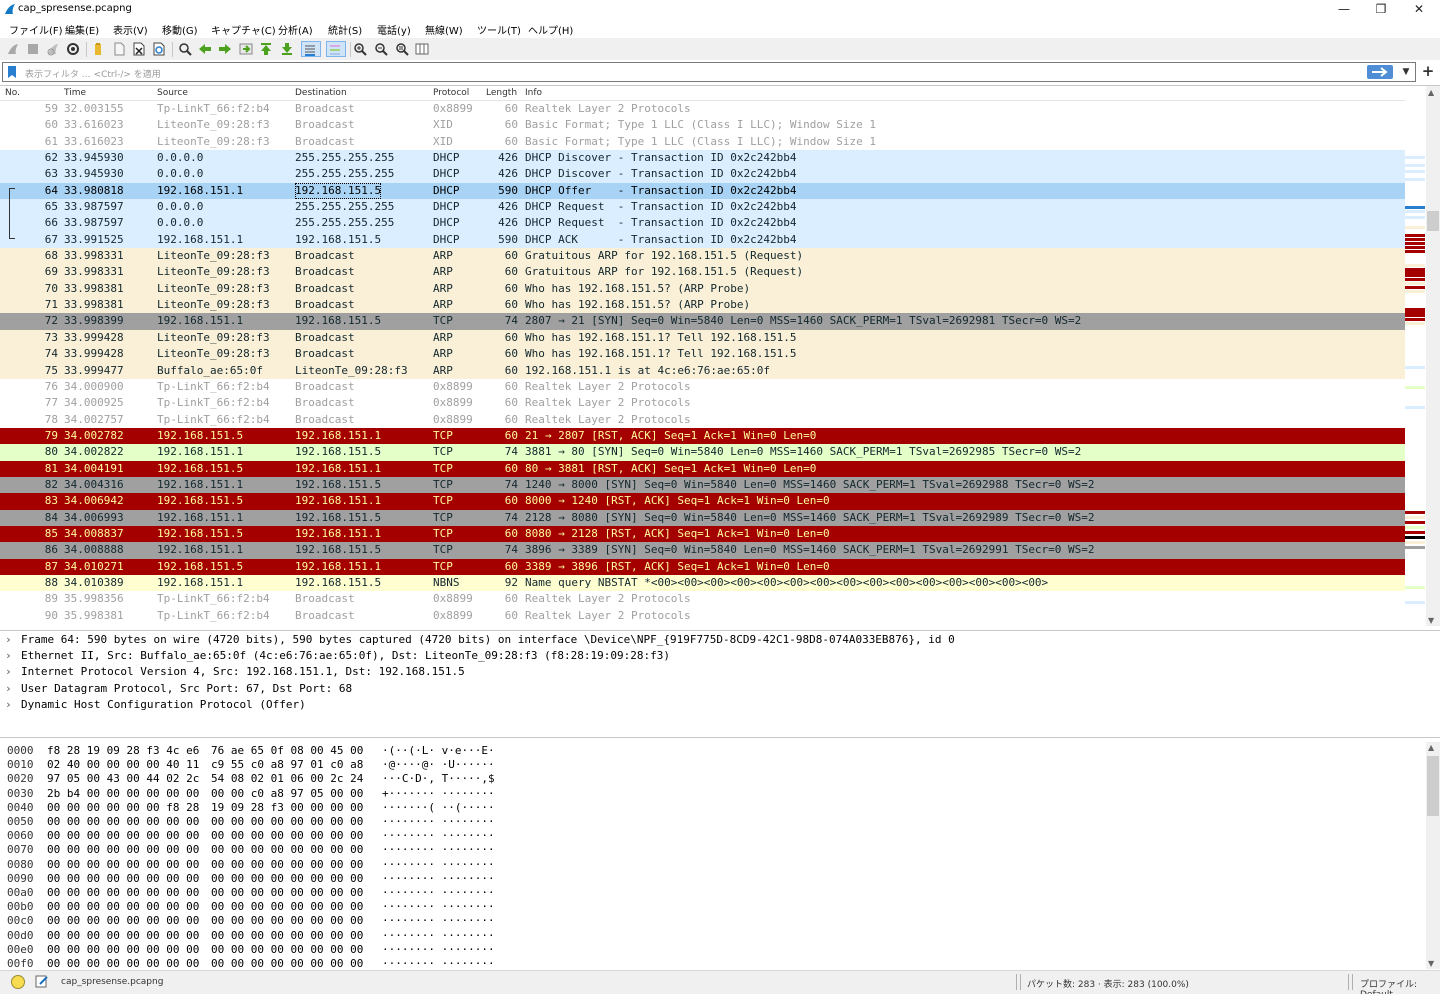  What do you see at coordinates (1428, 71) in the screenshot?
I see `add-filter-button: +` at bounding box center [1428, 71].